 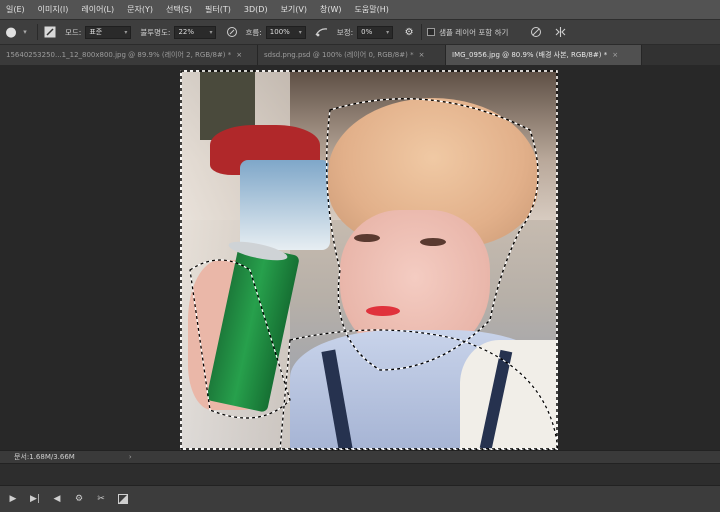 I want to click on transition-icon, so click(x=123, y=499).